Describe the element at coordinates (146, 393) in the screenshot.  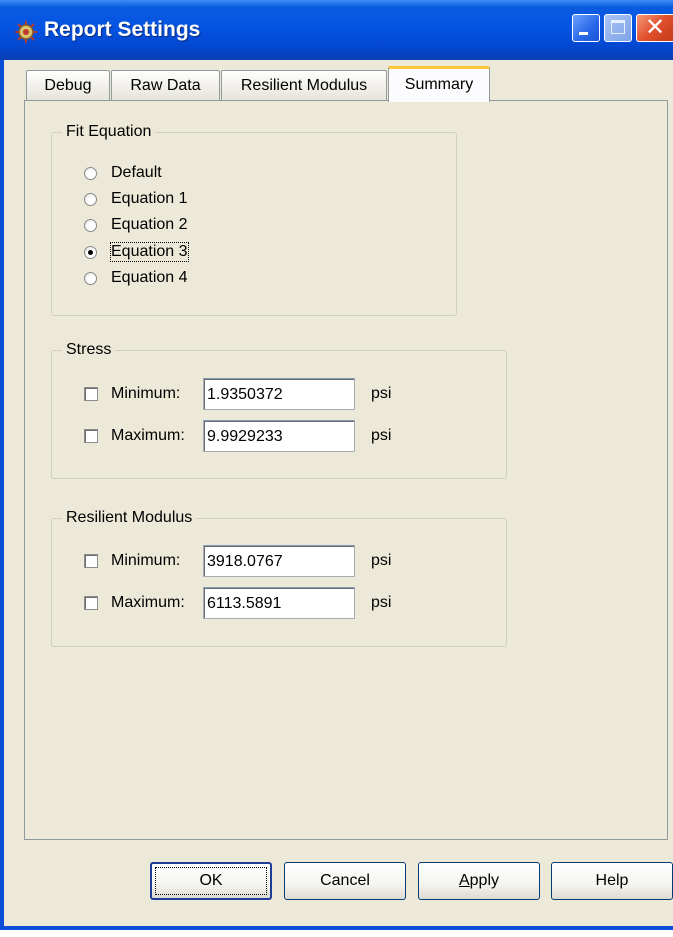
I see `stress-minimum-label: Minimum:` at that location.